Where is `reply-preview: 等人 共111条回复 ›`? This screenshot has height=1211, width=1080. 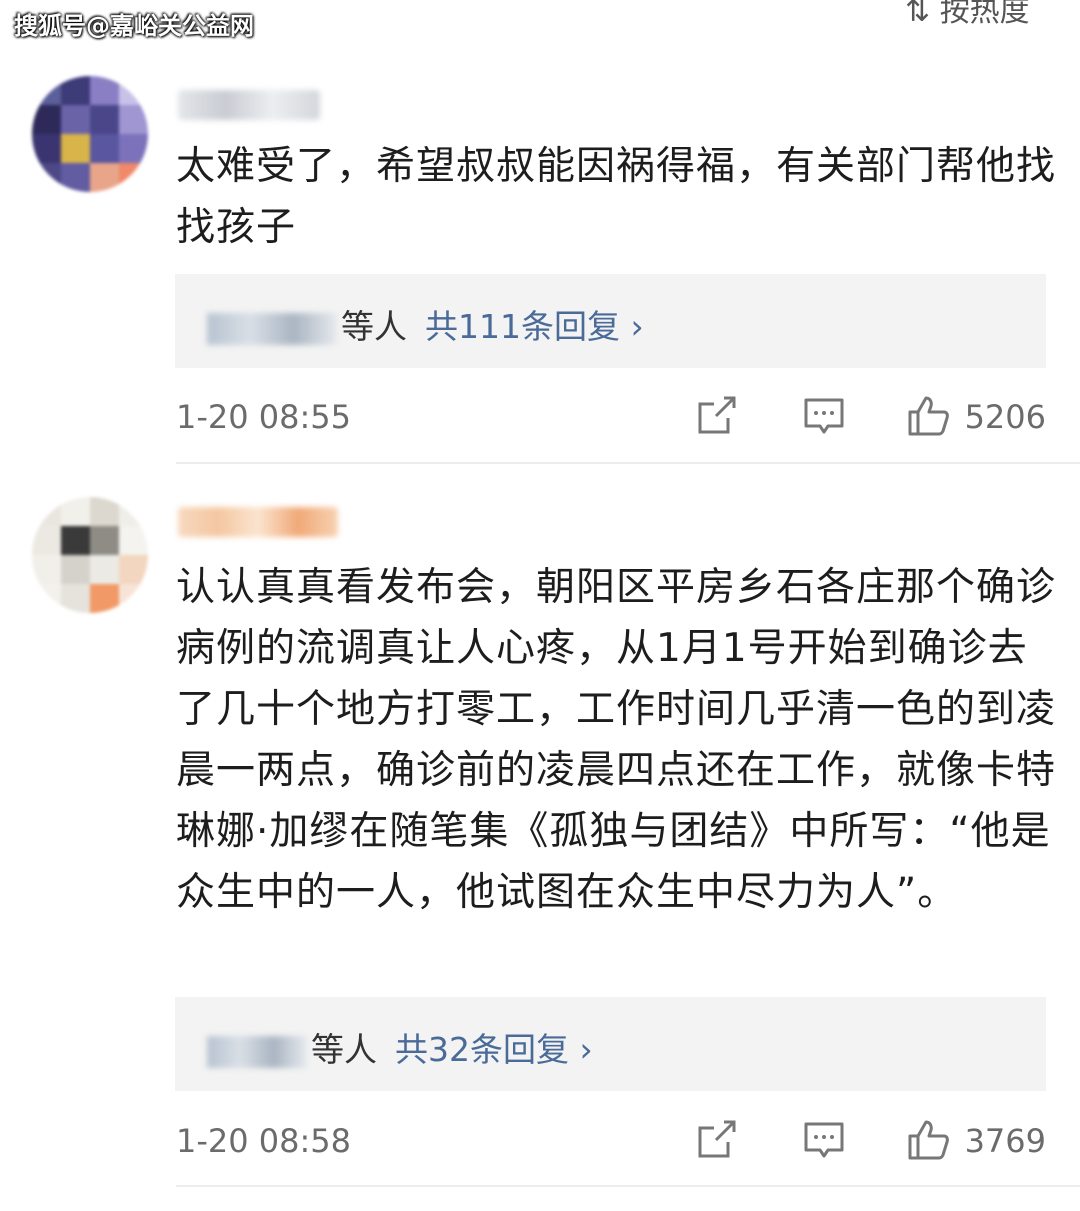
reply-preview: 等人 共111条回复 › is located at coordinates (610, 321).